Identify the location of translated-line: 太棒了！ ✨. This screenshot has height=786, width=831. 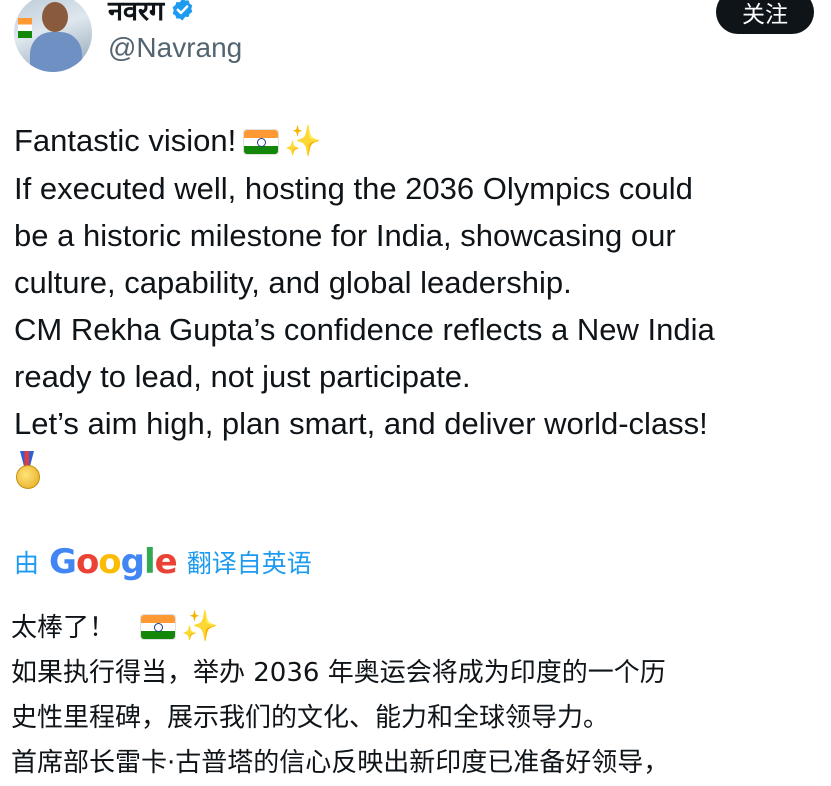
(418, 627).